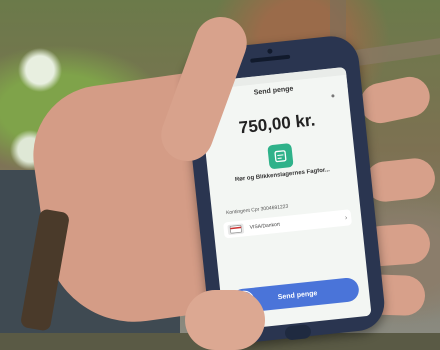 The image size is (440, 350). Describe the element at coordinates (297, 332) in the screenshot. I see `home-button` at that location.